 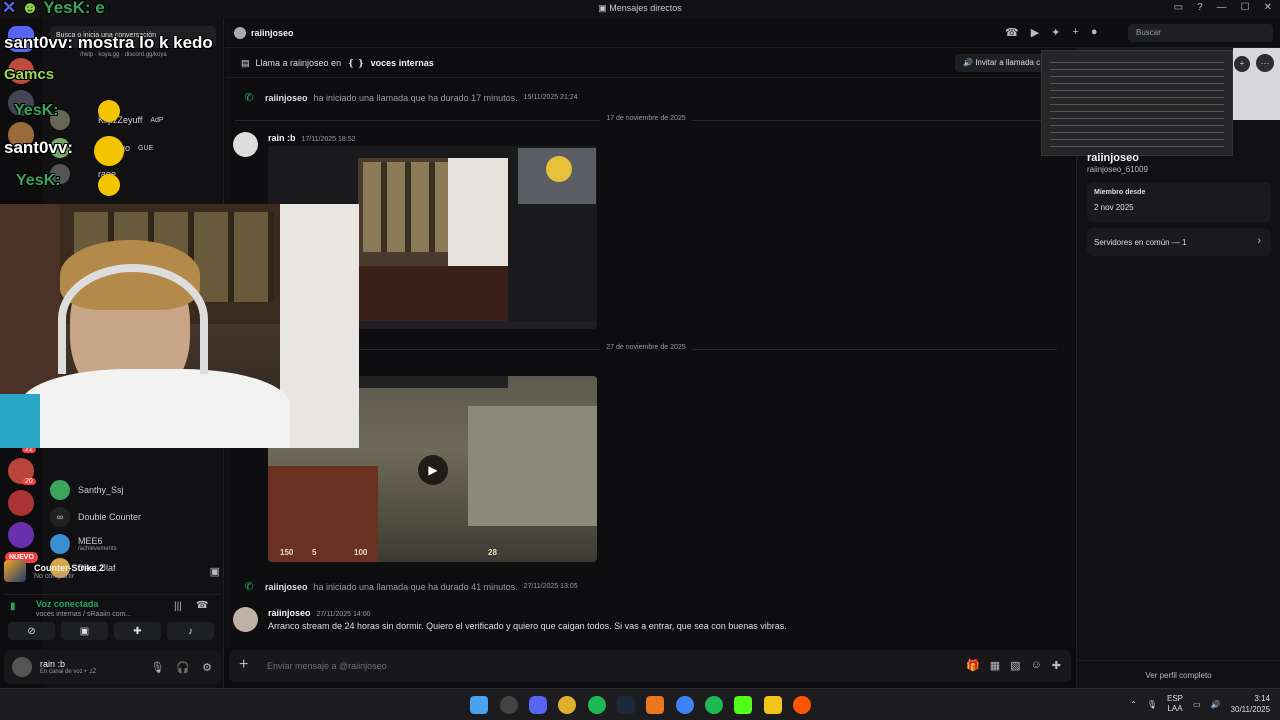 I want to click on game-title: Counter-Strike 2, so click(x=69, y=567).